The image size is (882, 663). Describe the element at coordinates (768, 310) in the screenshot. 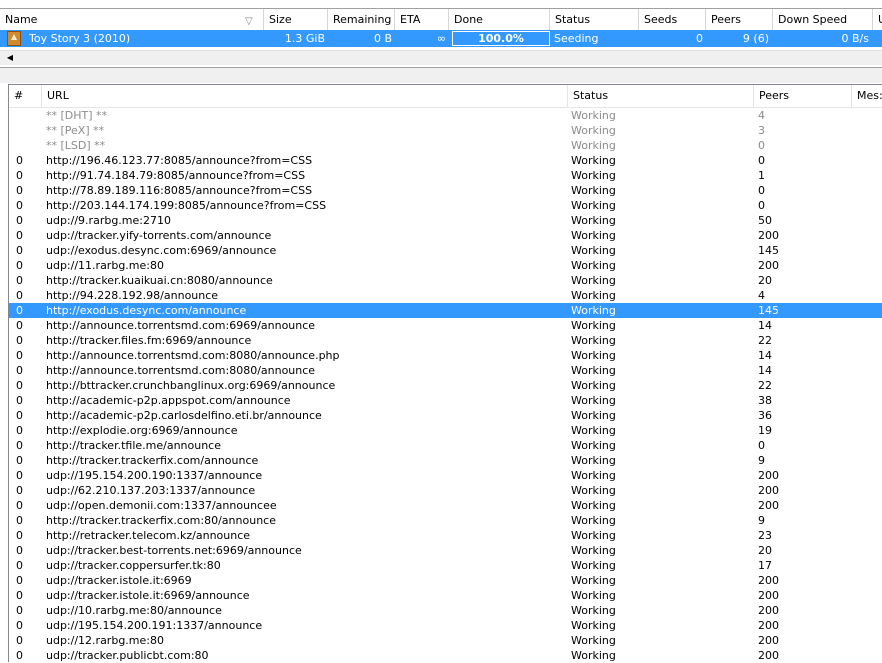

I see `tracker-peers: 145` at that location.